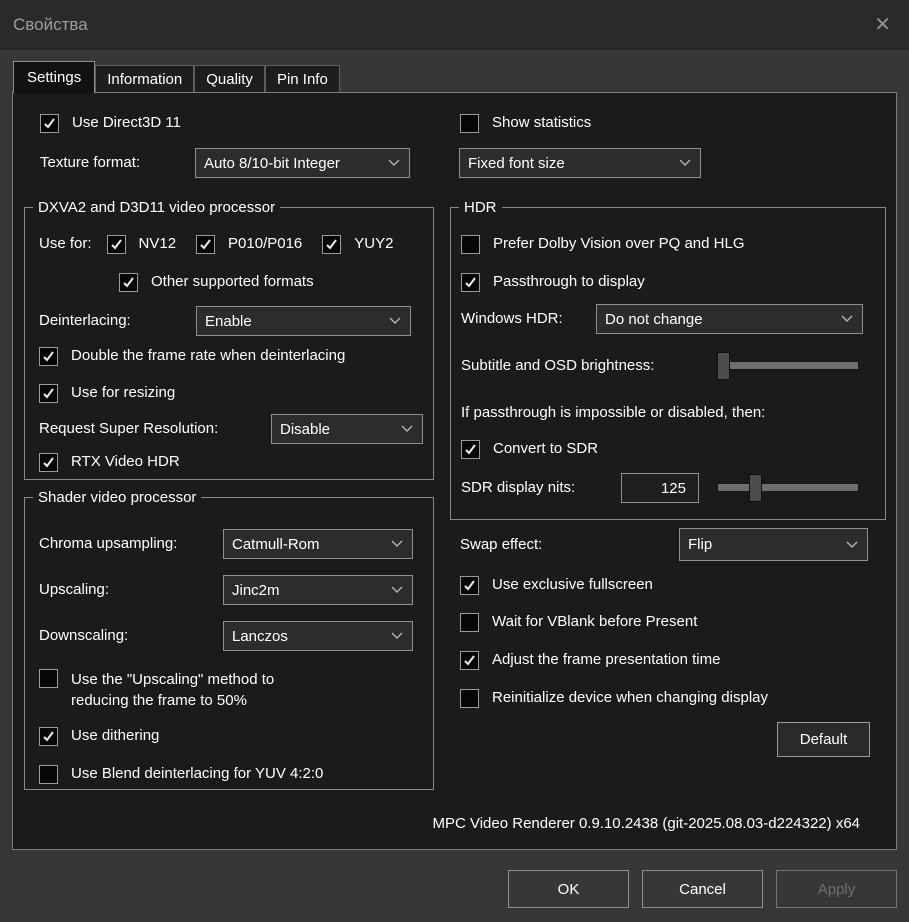 Image resolution: width=909 pixels, height=922 pixels. Describe the element at coordinates (673, 544) in the screenshot. I see `swap-effect-row: Swap effect: Flip` at that location.